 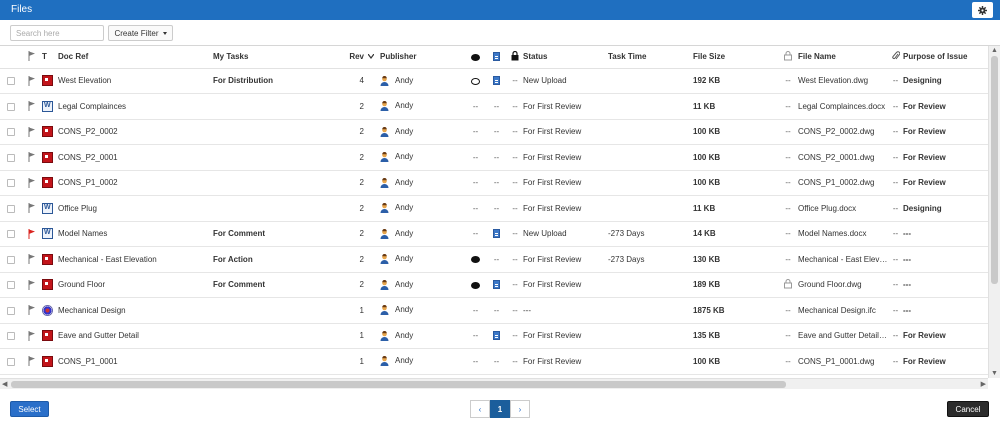 I want to click on scroll-up-icon: ▲, so click(x=994, y=50).